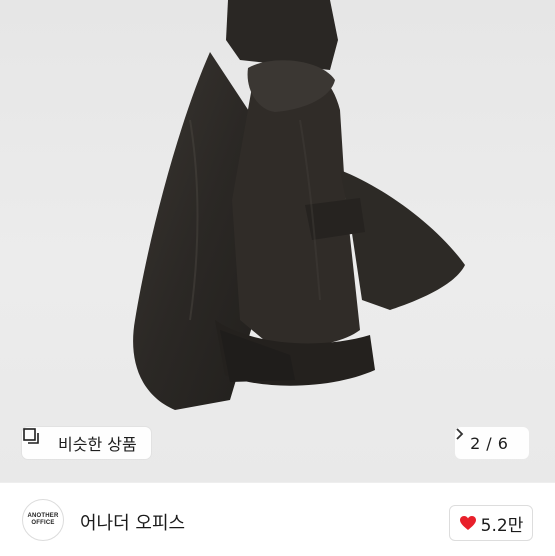 The image size is (555, 556). I want to click on like-button: 5.2만, so click(491, 523).